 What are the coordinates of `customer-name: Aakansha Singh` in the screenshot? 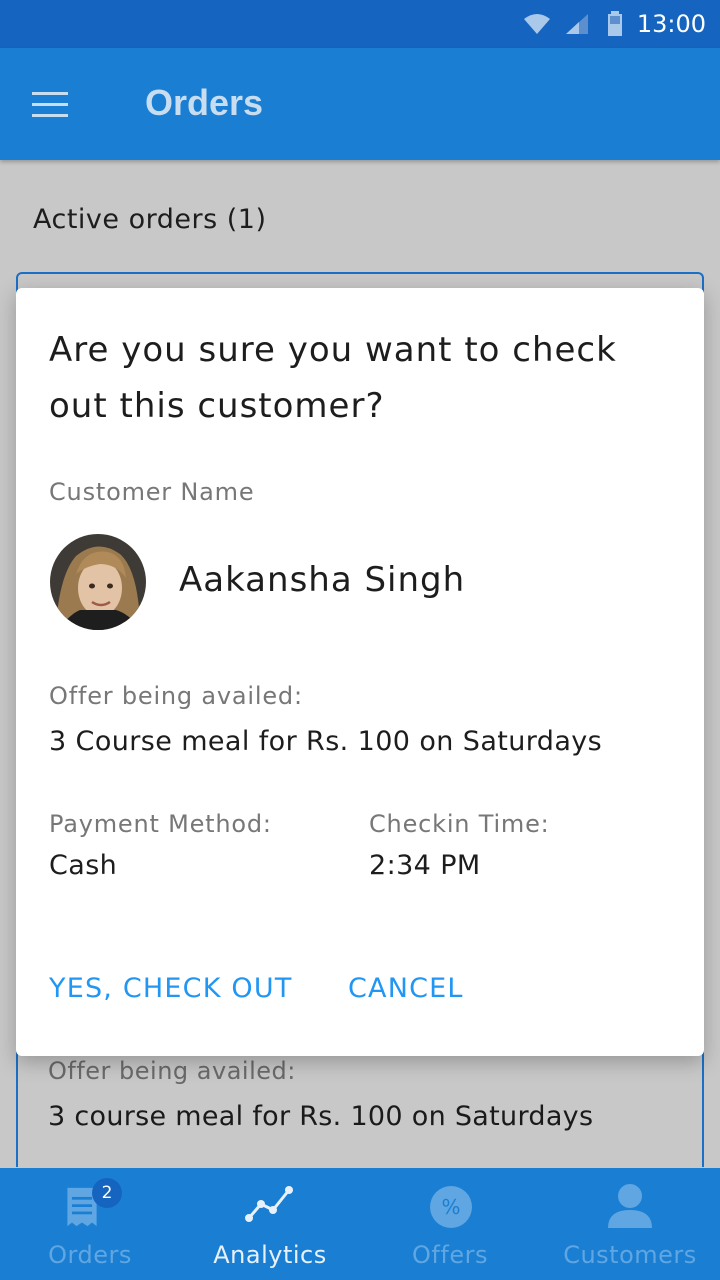 It's located at (322, 580).